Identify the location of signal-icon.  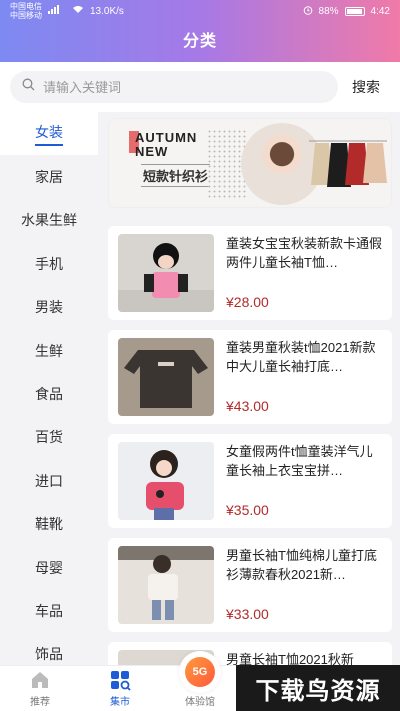
(57, 11).